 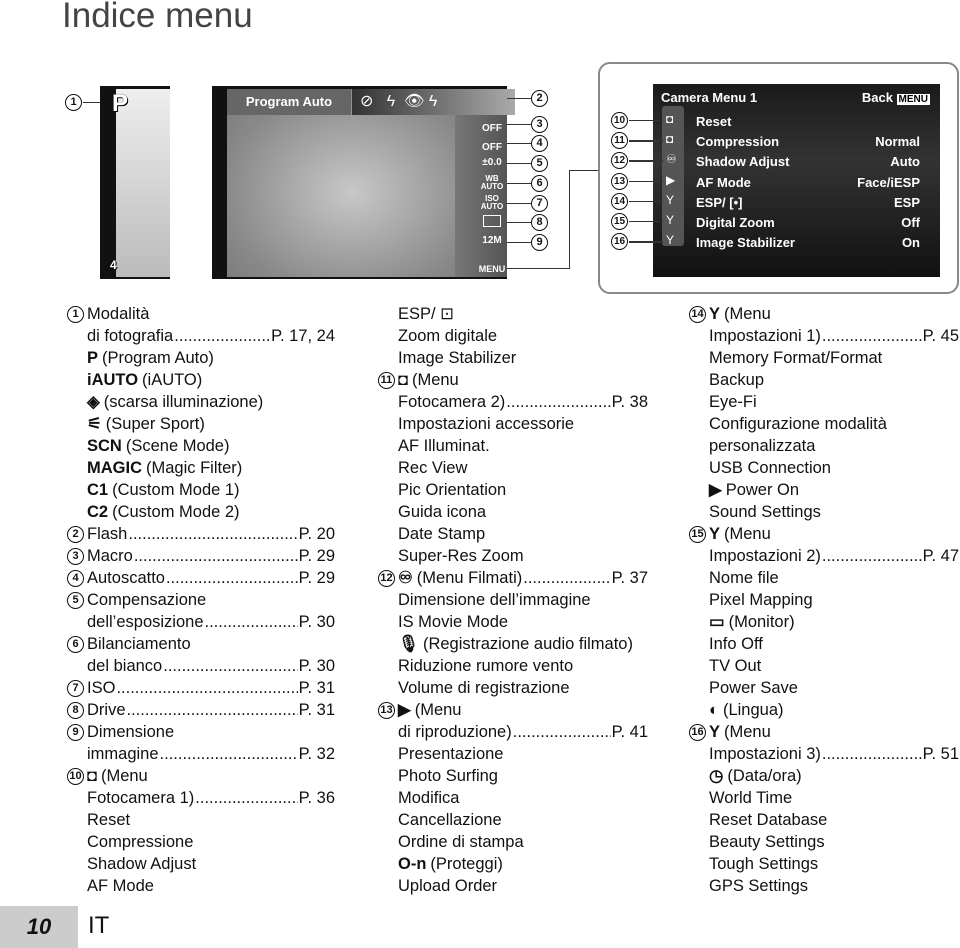 What do you see at coordinates (75, 710) in the screenshot?
I see `item-number: 8` at bounding box center [75, 710].